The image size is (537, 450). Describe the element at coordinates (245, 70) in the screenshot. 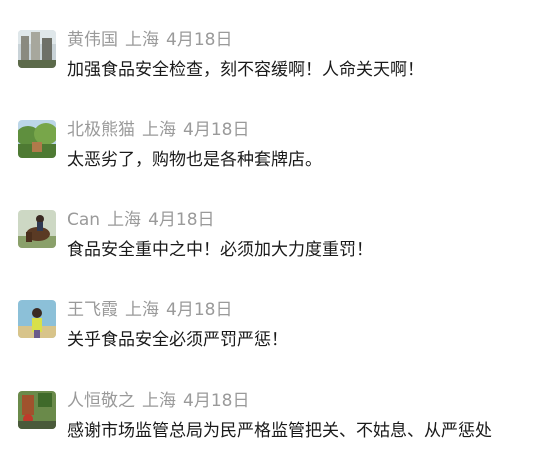

I see `comment-text: 加强食品安全检查，刻不容缓啊！人命关天啊！` at that location.